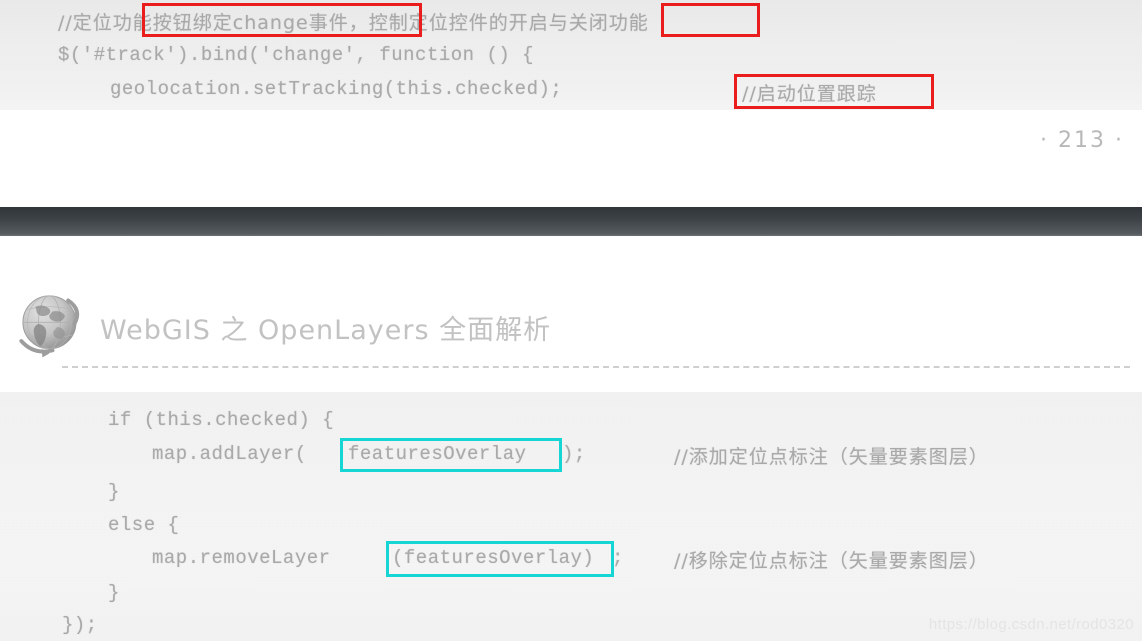  I want to click on bottom-code-line-close-function: });, so click(80, 625).